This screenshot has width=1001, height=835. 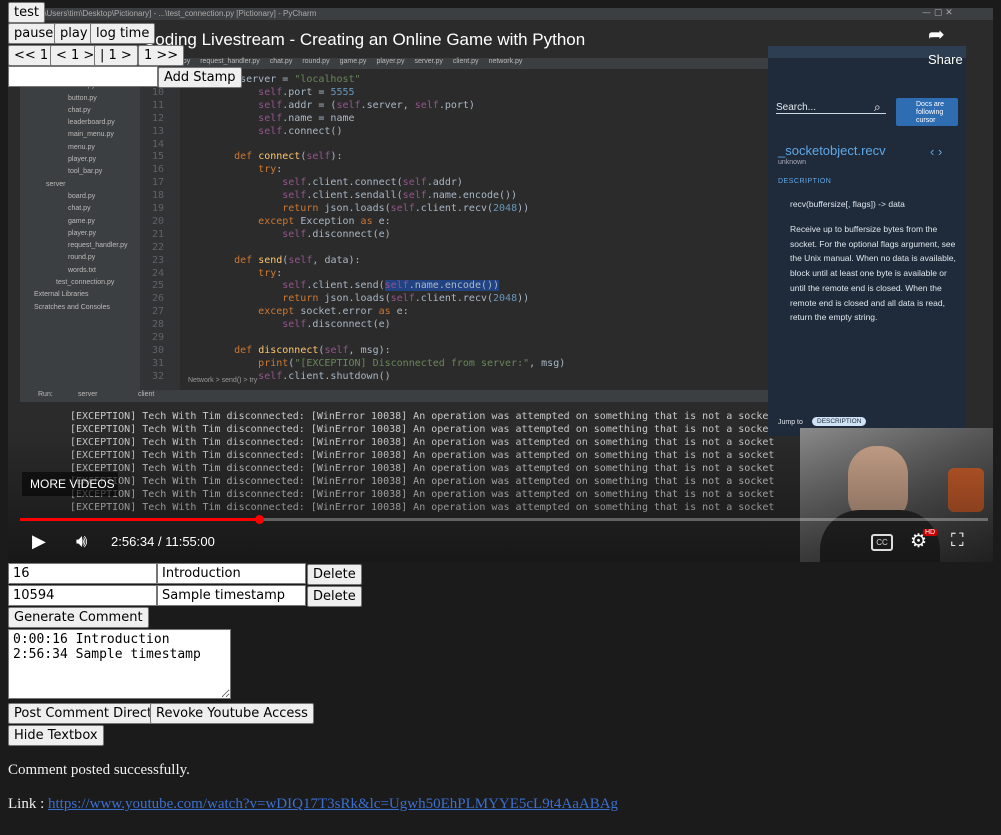 What do you see at coordinates (325, 286) in the screenshot?
I see `code-line: 25 self.client.send(self.name.encode())` at bounding box center [325, 286].